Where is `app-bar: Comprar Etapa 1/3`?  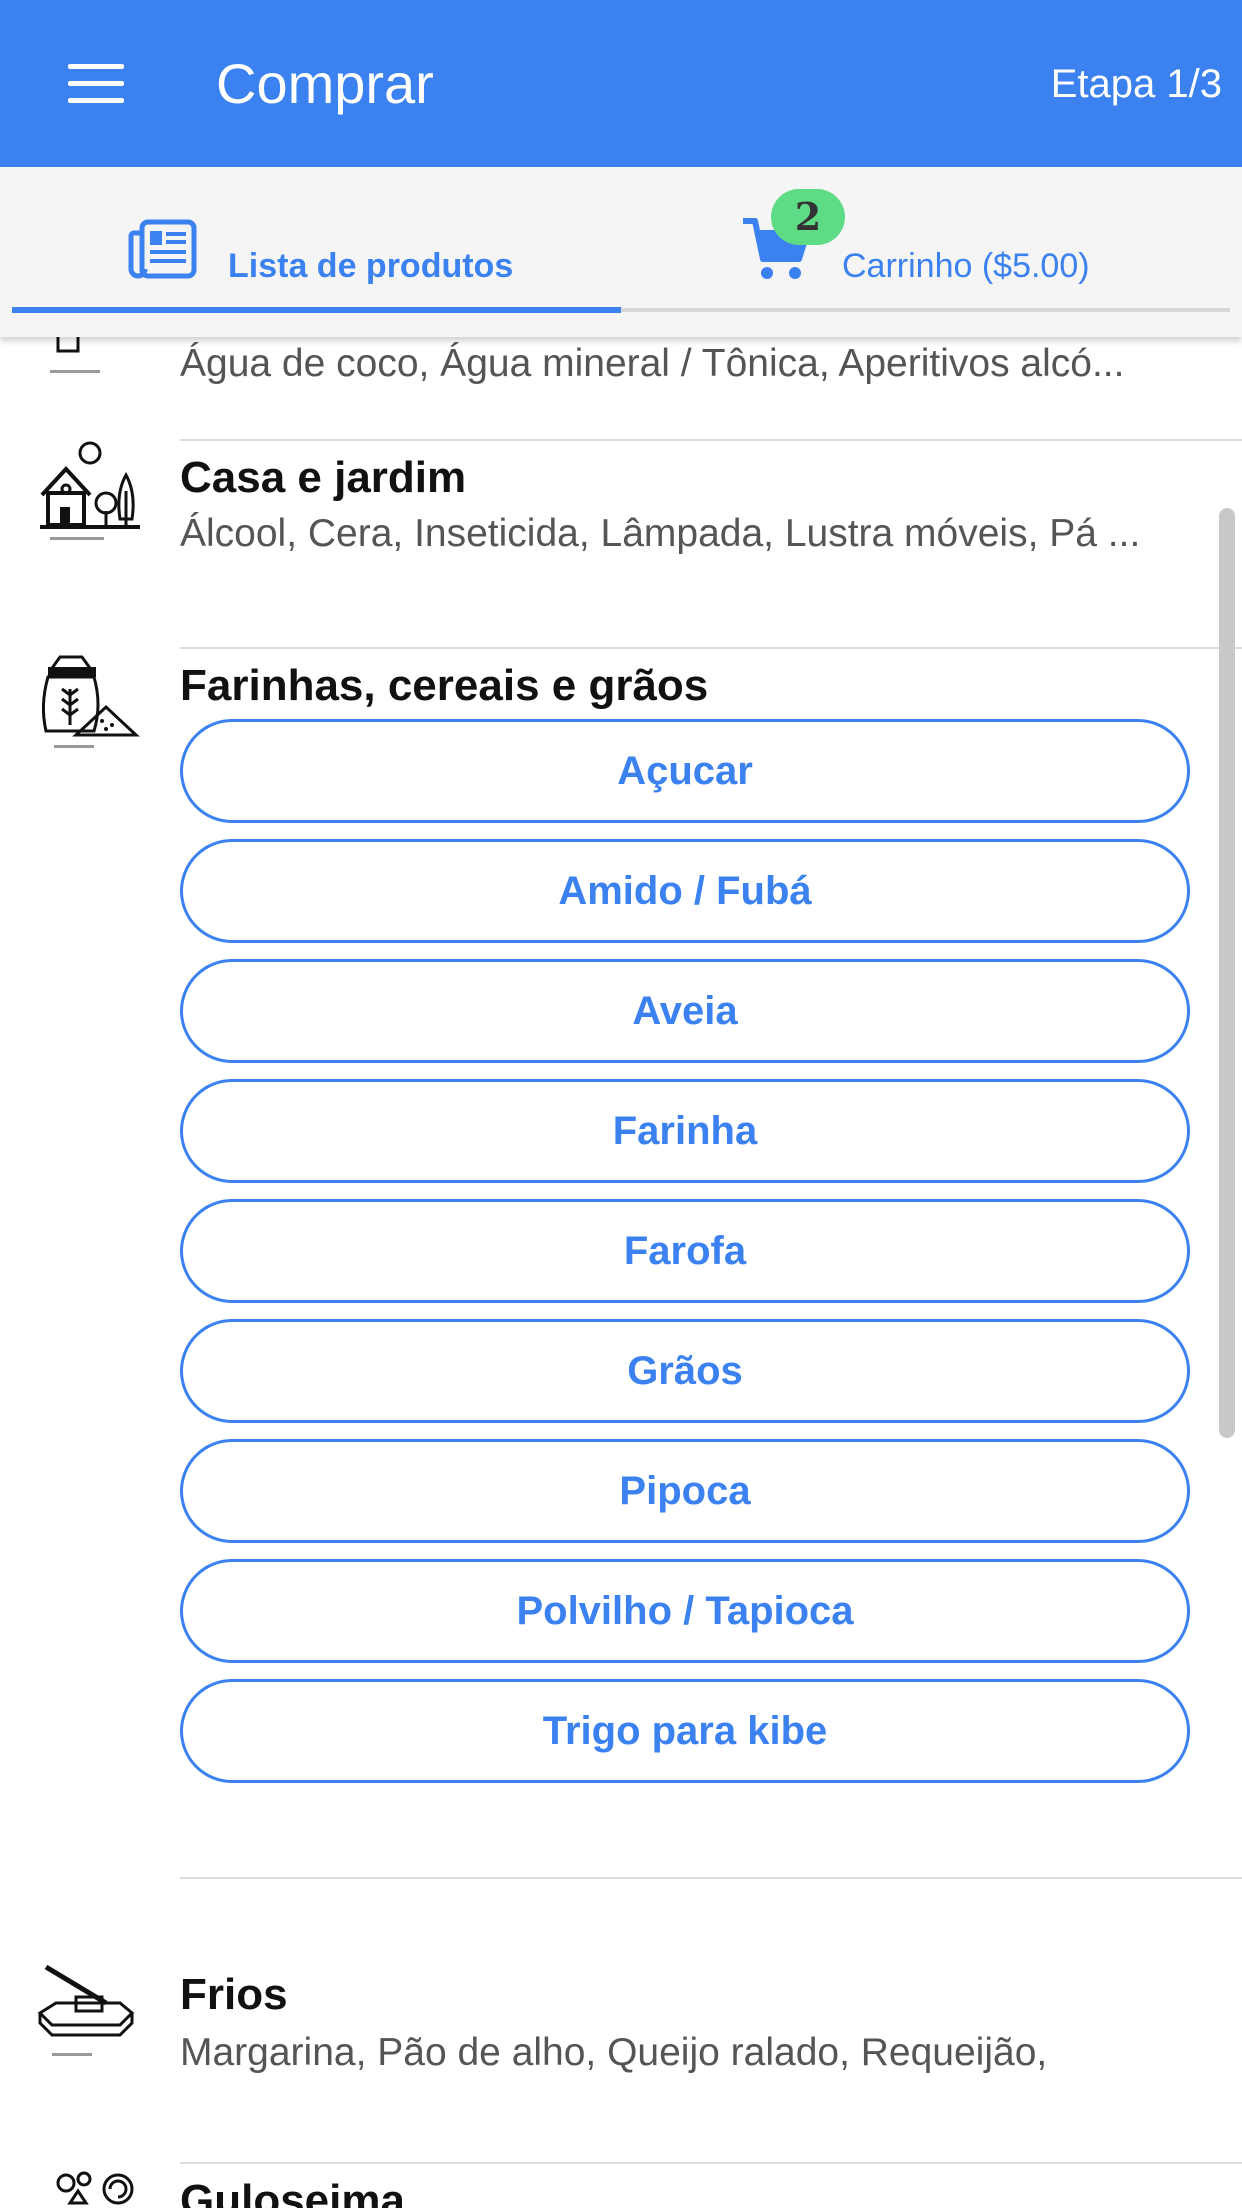
app-bar: Comprar Etapa 1/3 is located at coordinates (621, 83).